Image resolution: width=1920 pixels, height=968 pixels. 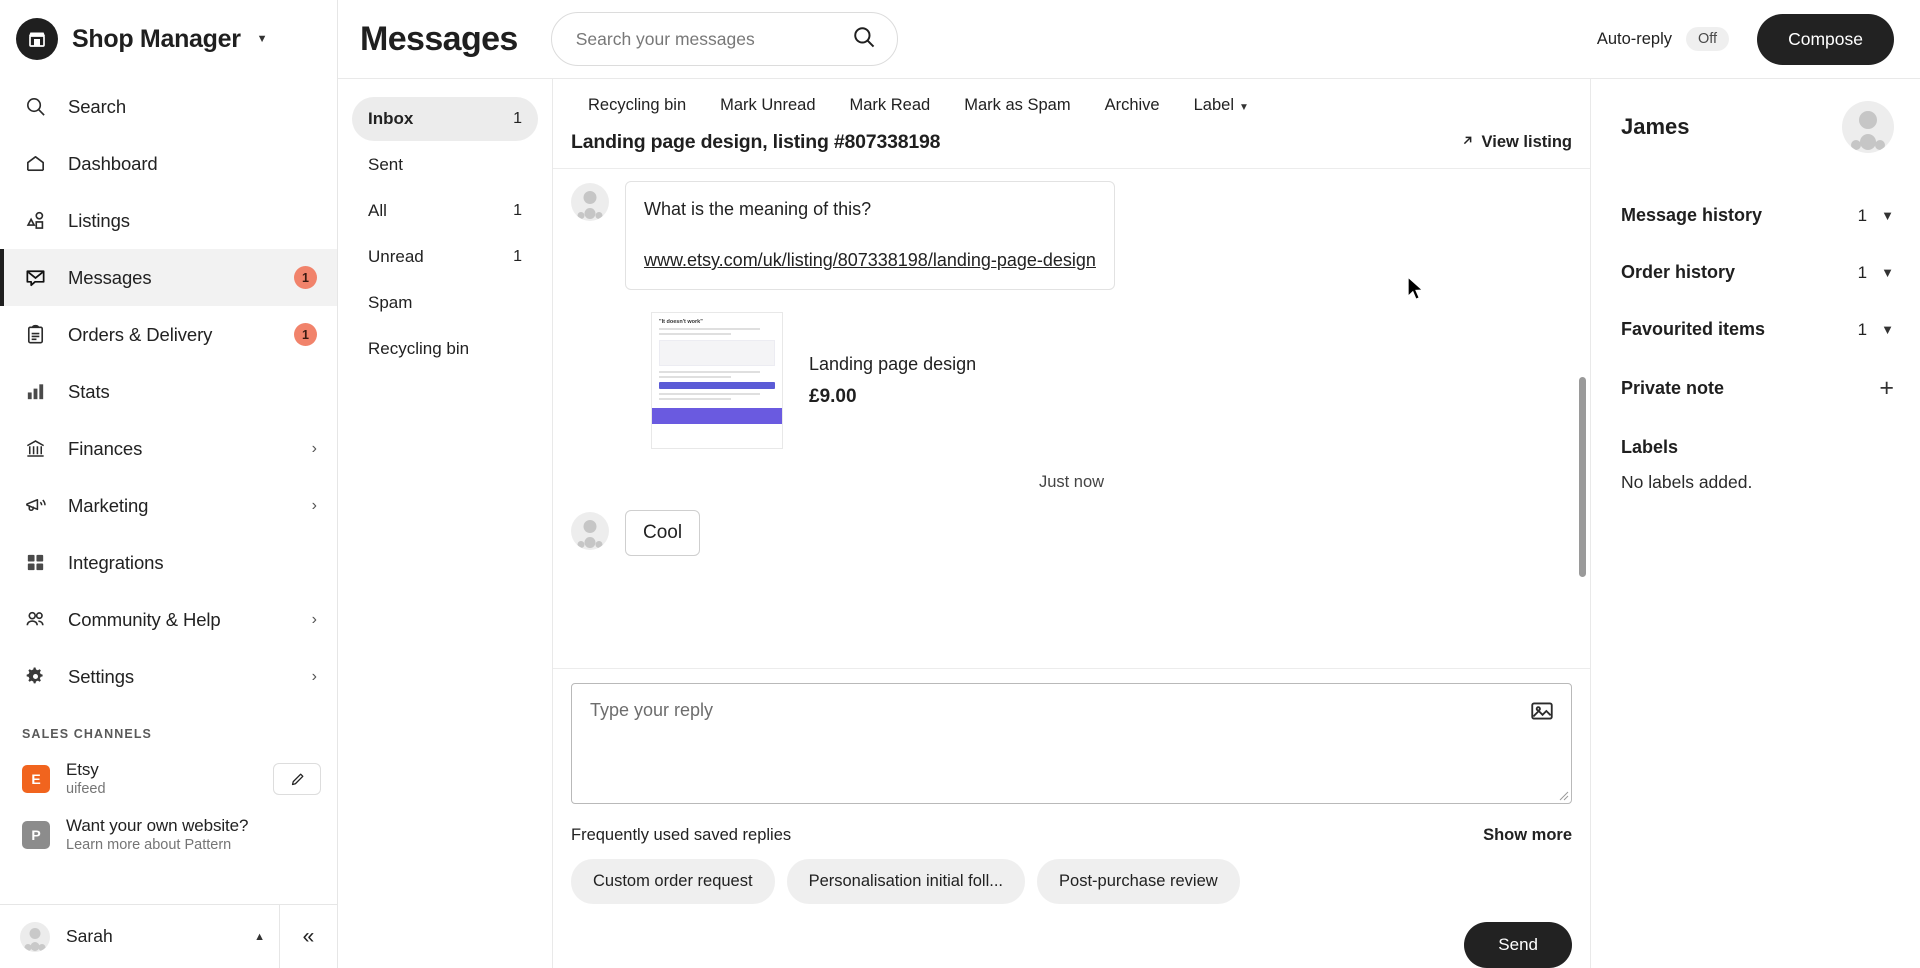 What do you see at coordinates (396, 256) in the screenshot?
I see `folder-label: Unread` at bounding box center [396, 256].